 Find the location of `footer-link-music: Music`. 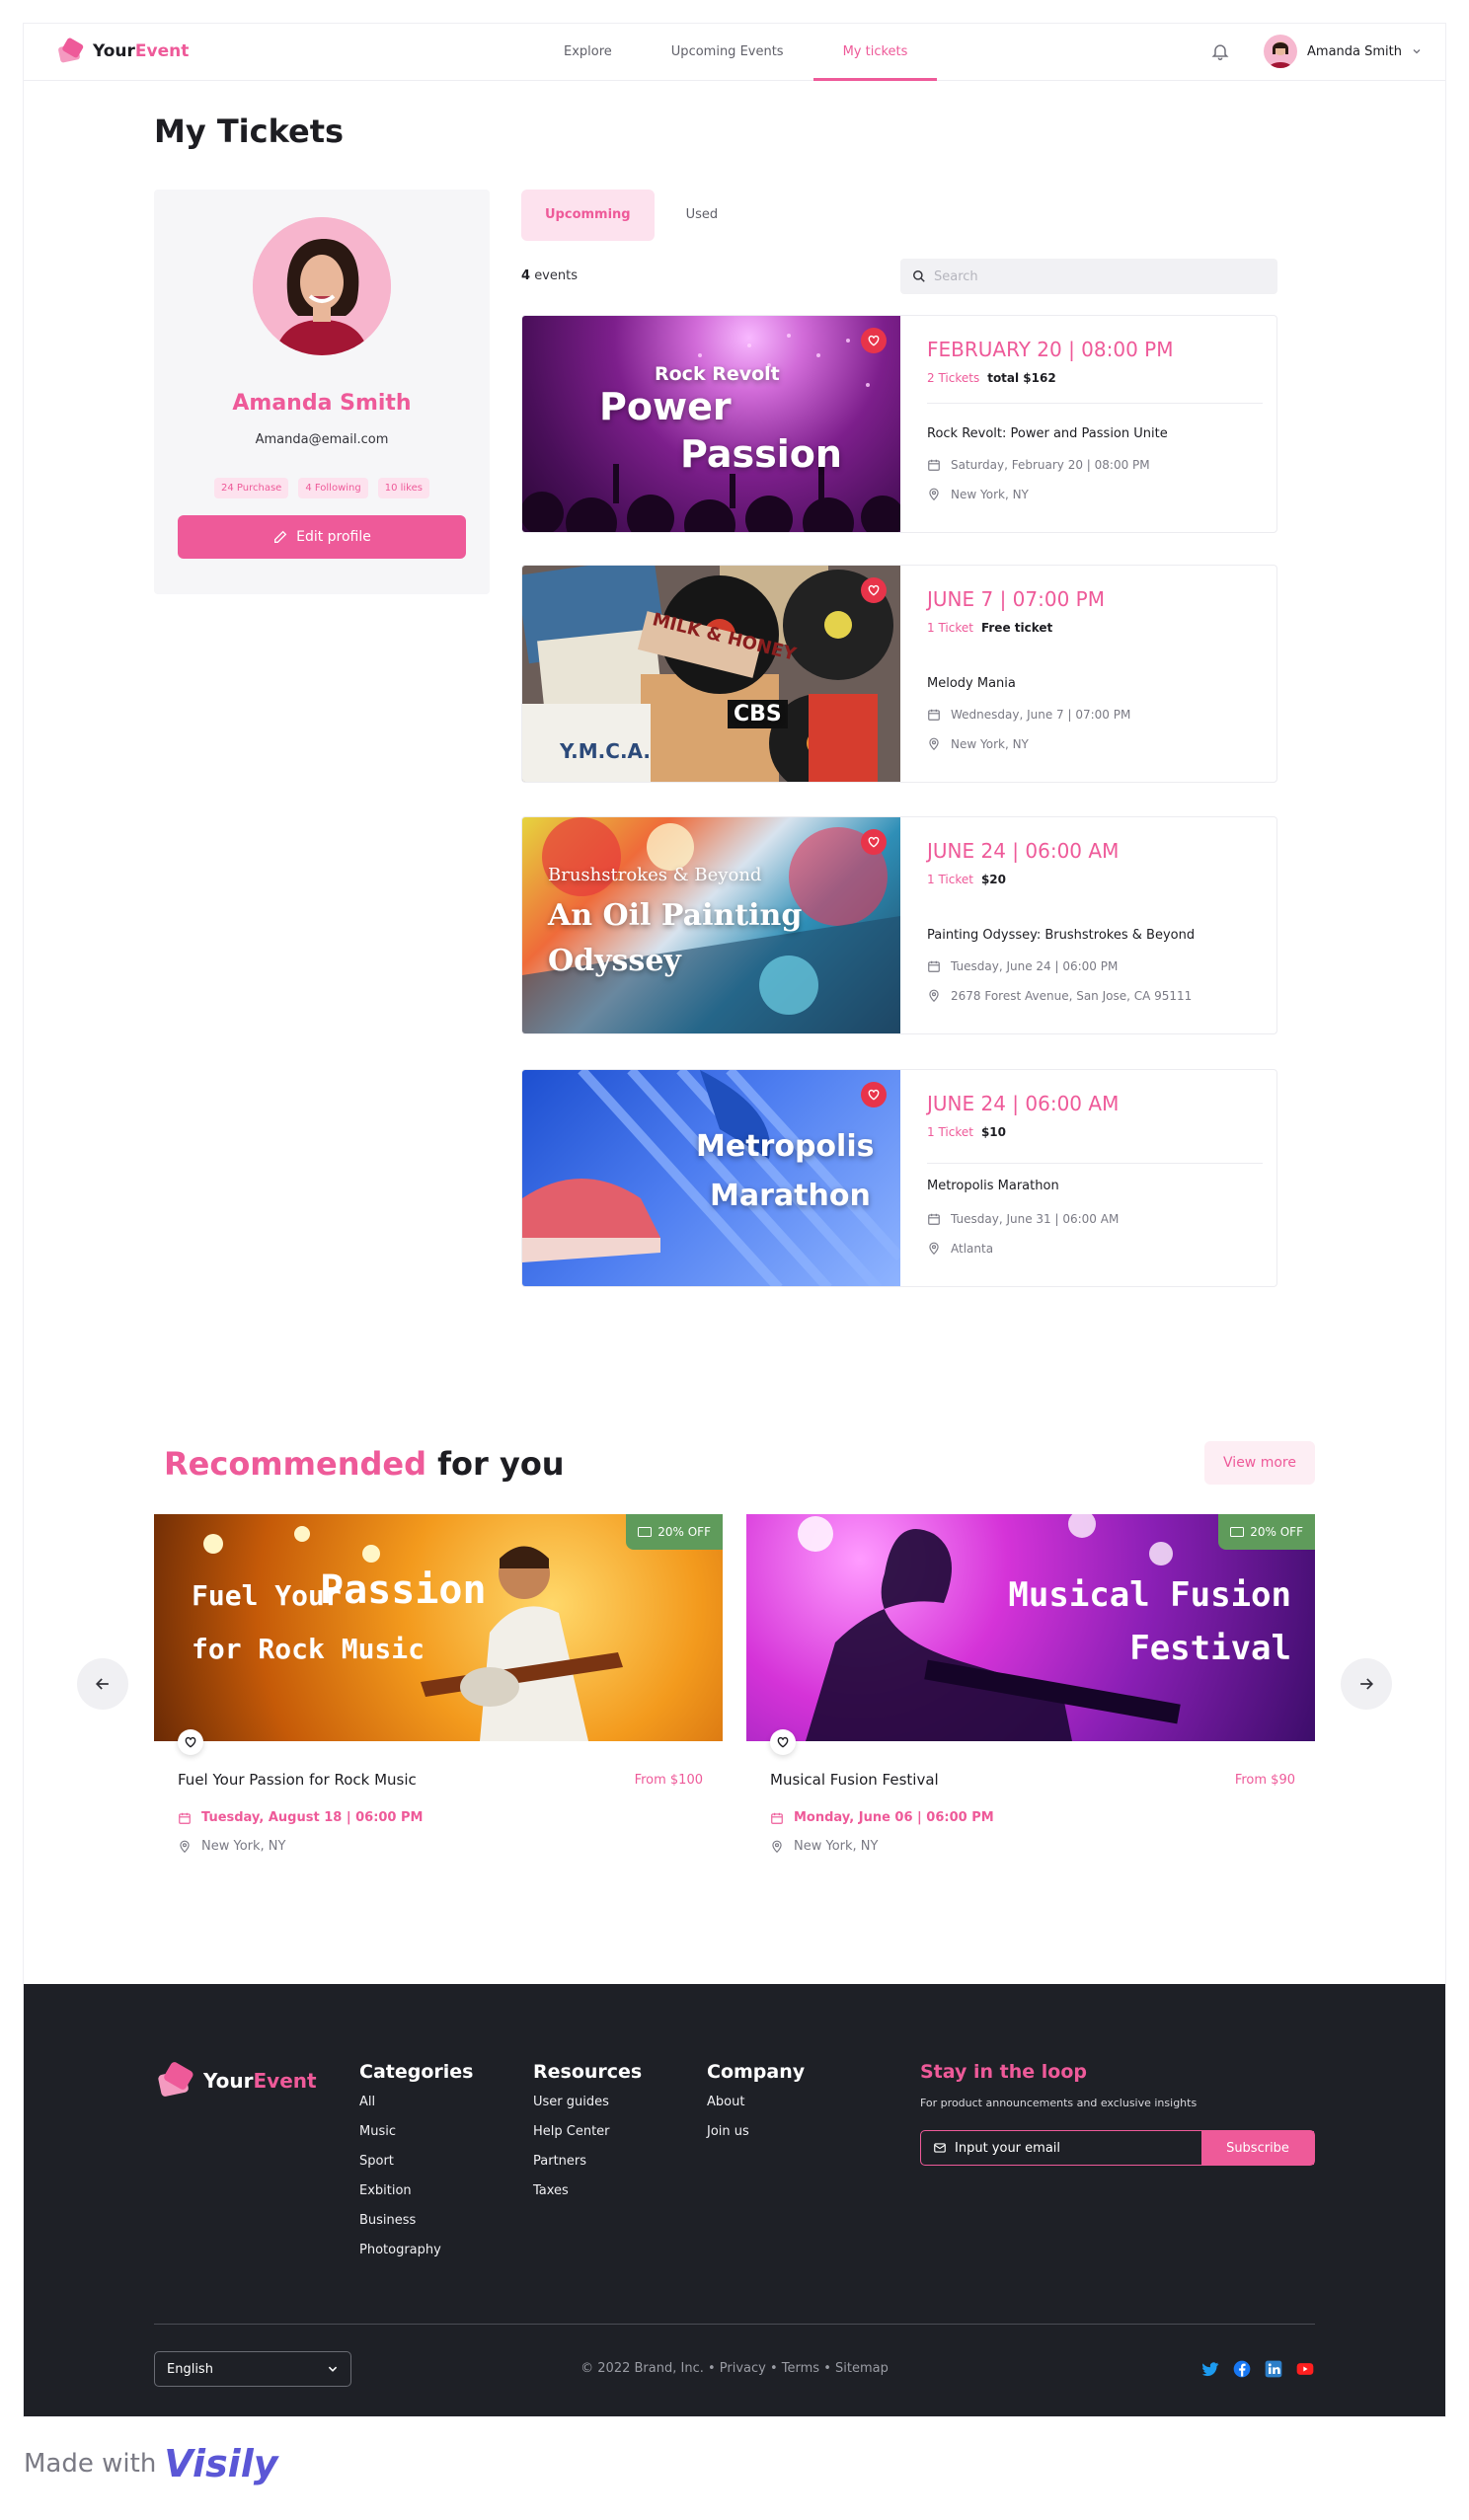

footer-link-music: Music is located at coordinates (416, 2131).